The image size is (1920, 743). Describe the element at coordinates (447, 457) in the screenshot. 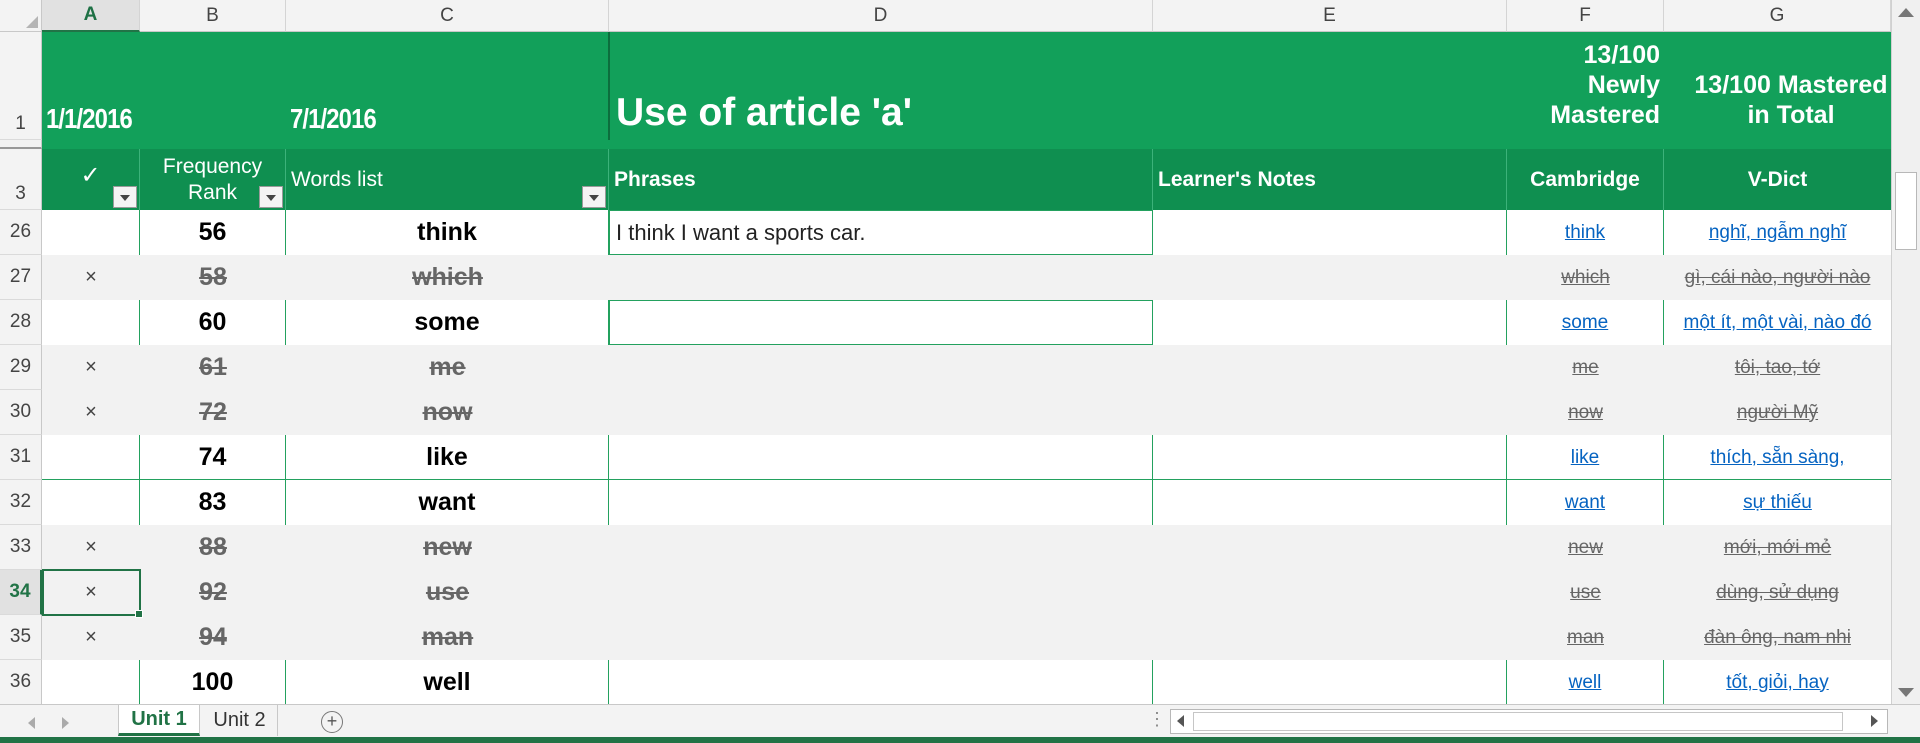

I see `cell-word: like` at that location.